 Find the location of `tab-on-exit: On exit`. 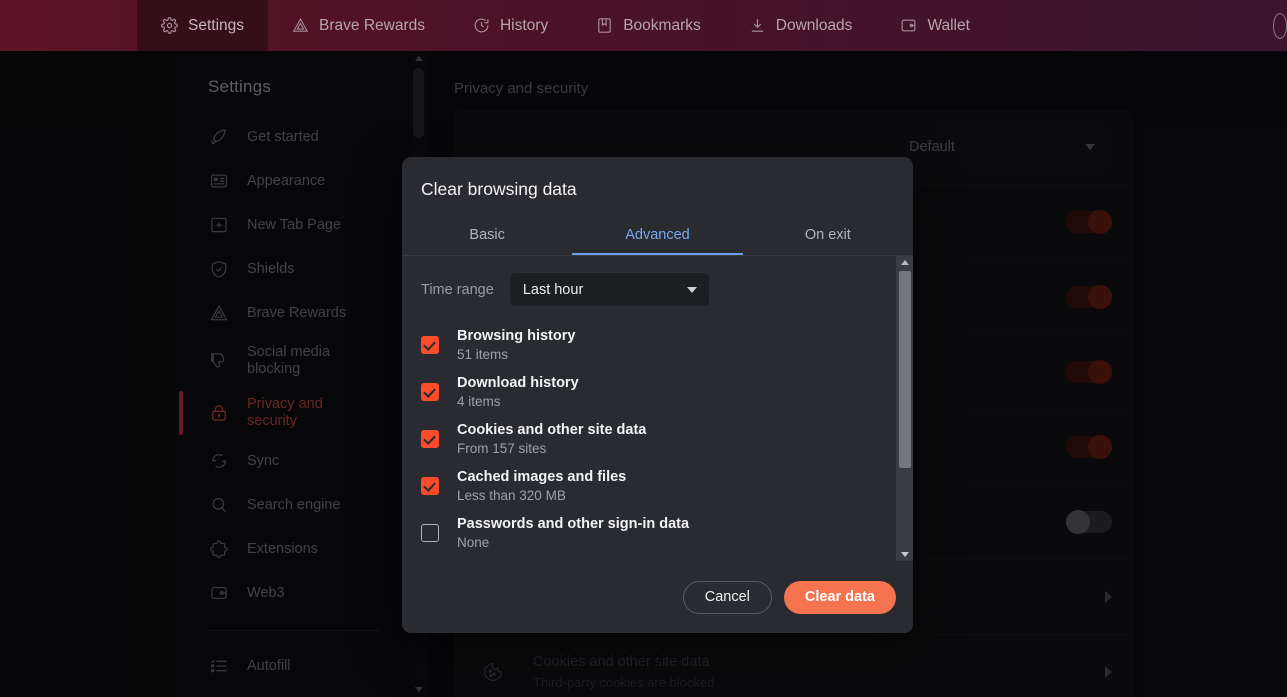

tab-on-exit: On exit is located at coordinates (828, 235).